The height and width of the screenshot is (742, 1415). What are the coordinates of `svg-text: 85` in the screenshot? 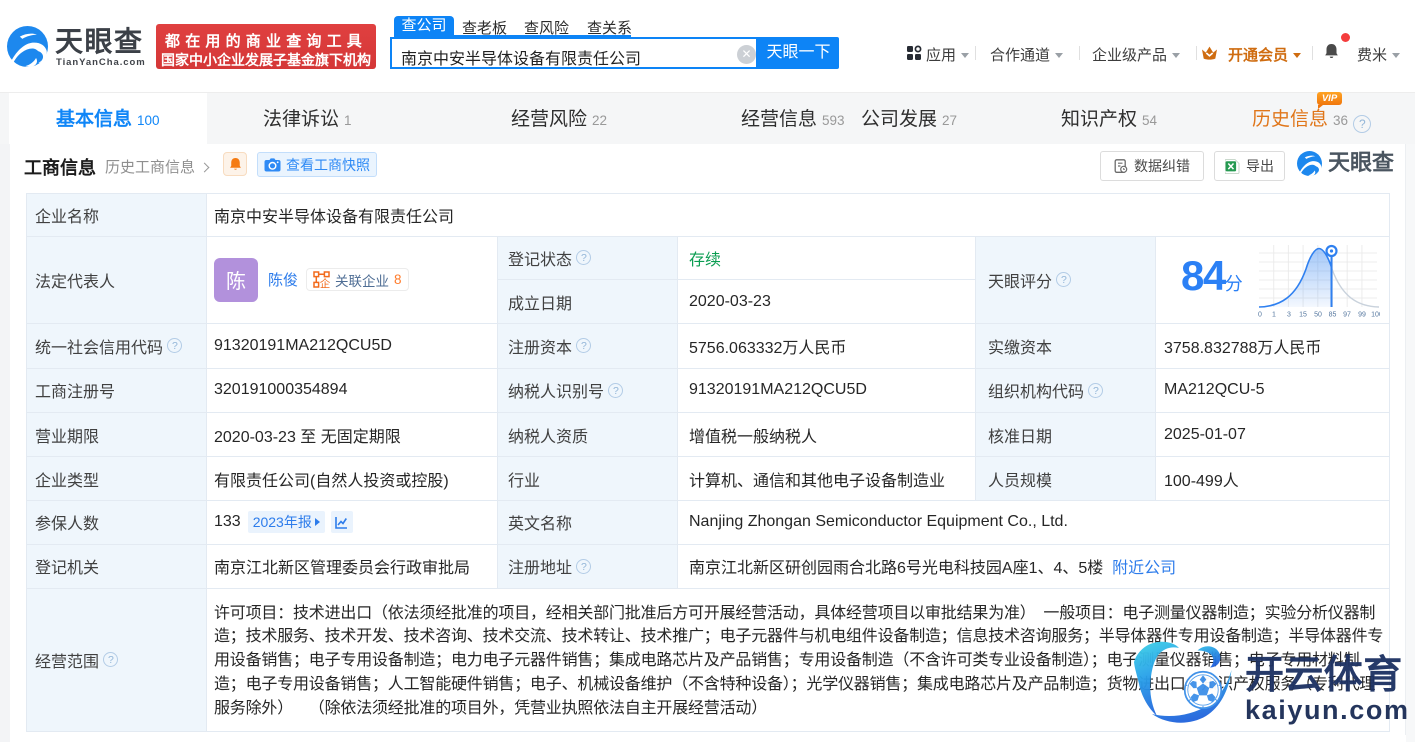 It's located at (1333, 314).